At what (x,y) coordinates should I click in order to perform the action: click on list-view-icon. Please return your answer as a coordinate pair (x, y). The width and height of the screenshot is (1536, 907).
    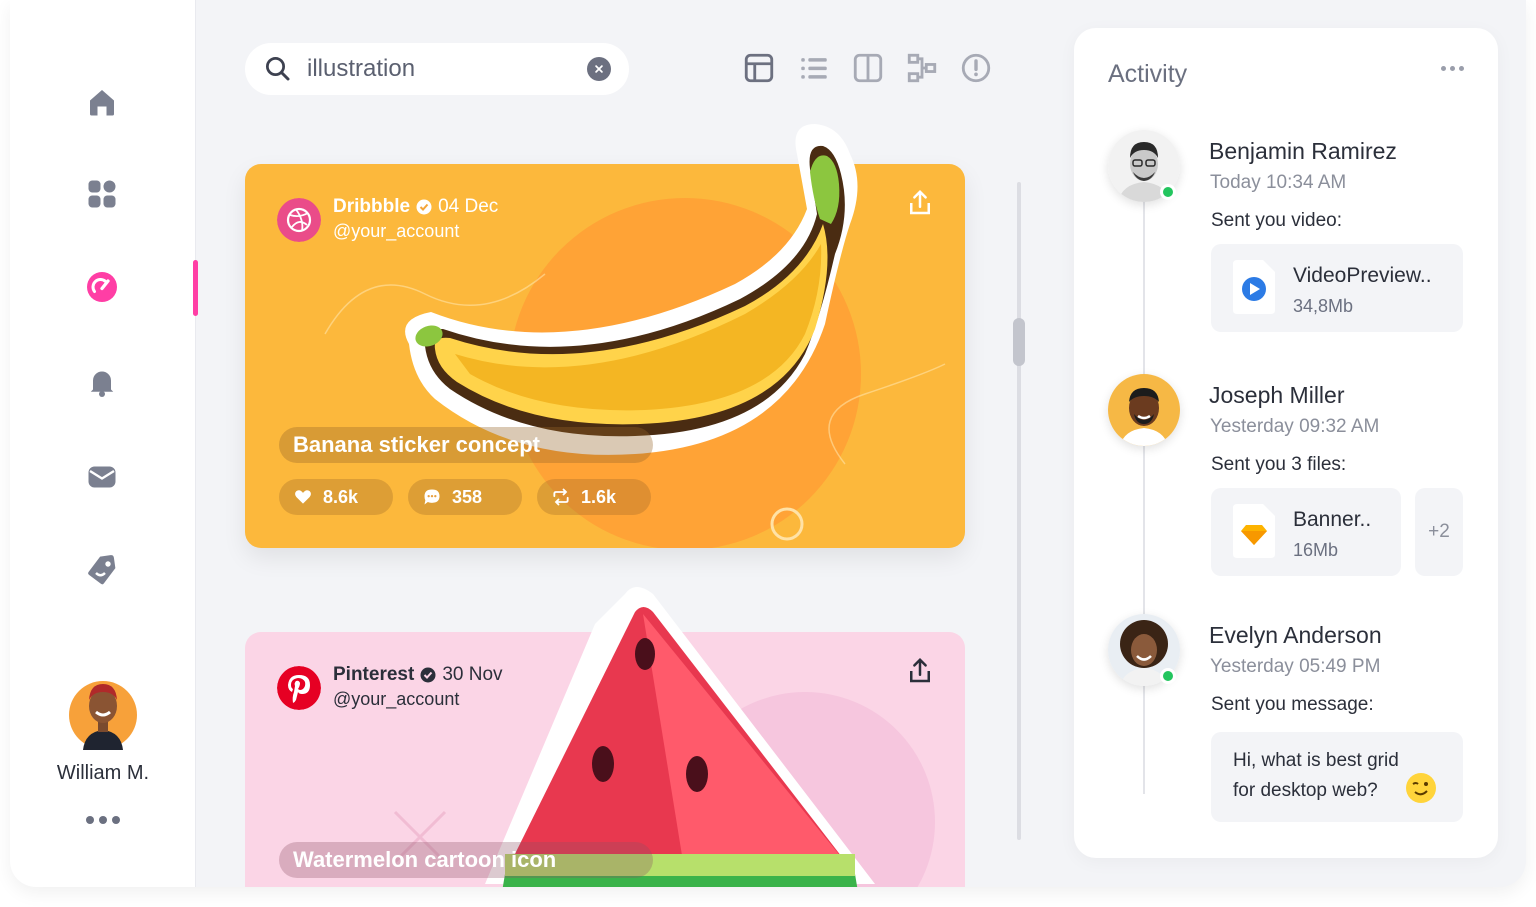
    Looking at the image, I should click on (814, 68).